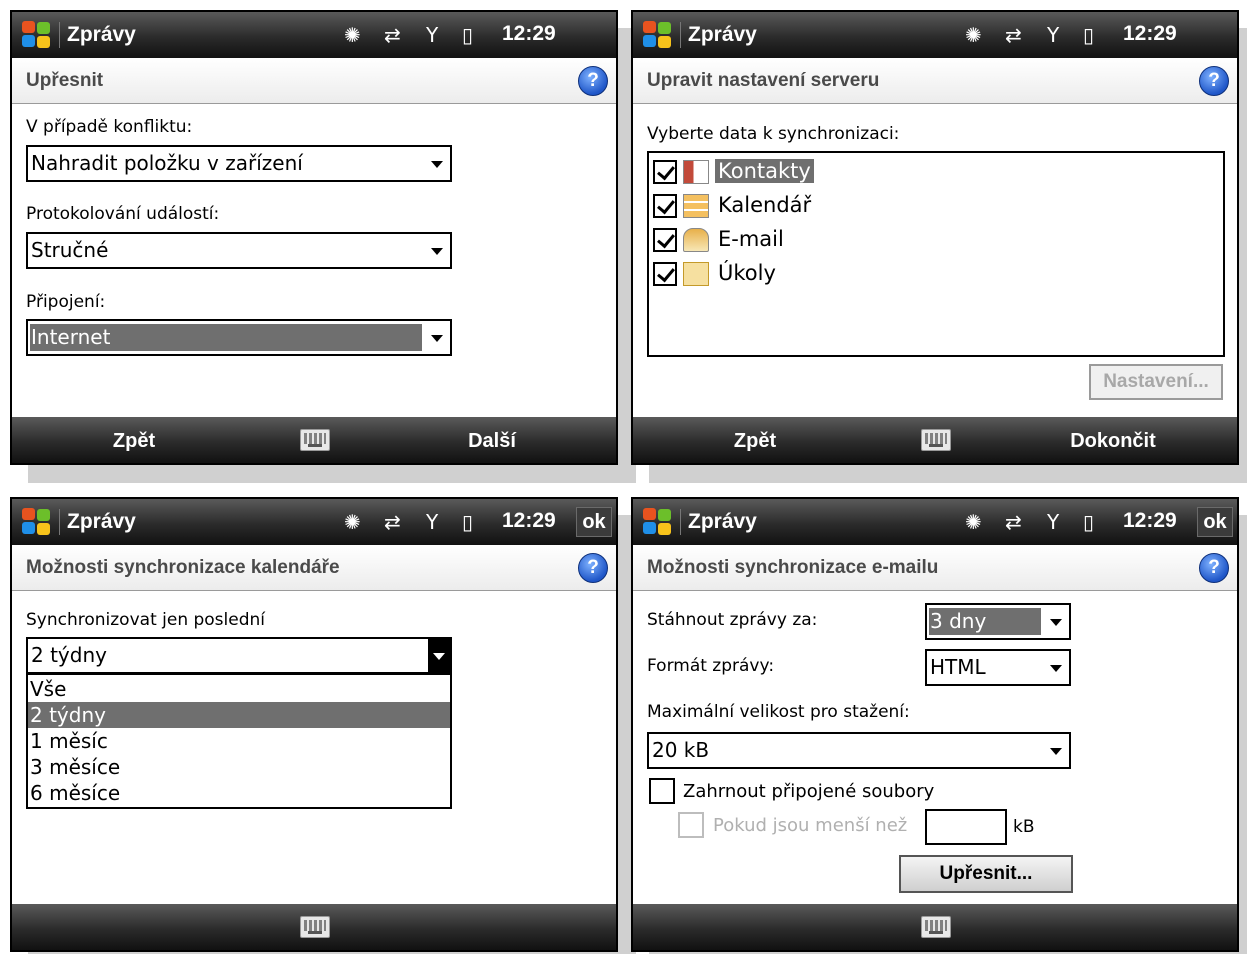 The width and height of the screenshot is (1247, 954). Describe the element at coordinates (691, 825) in the screenshot. I see `smaller-than-checkbox` at that location.